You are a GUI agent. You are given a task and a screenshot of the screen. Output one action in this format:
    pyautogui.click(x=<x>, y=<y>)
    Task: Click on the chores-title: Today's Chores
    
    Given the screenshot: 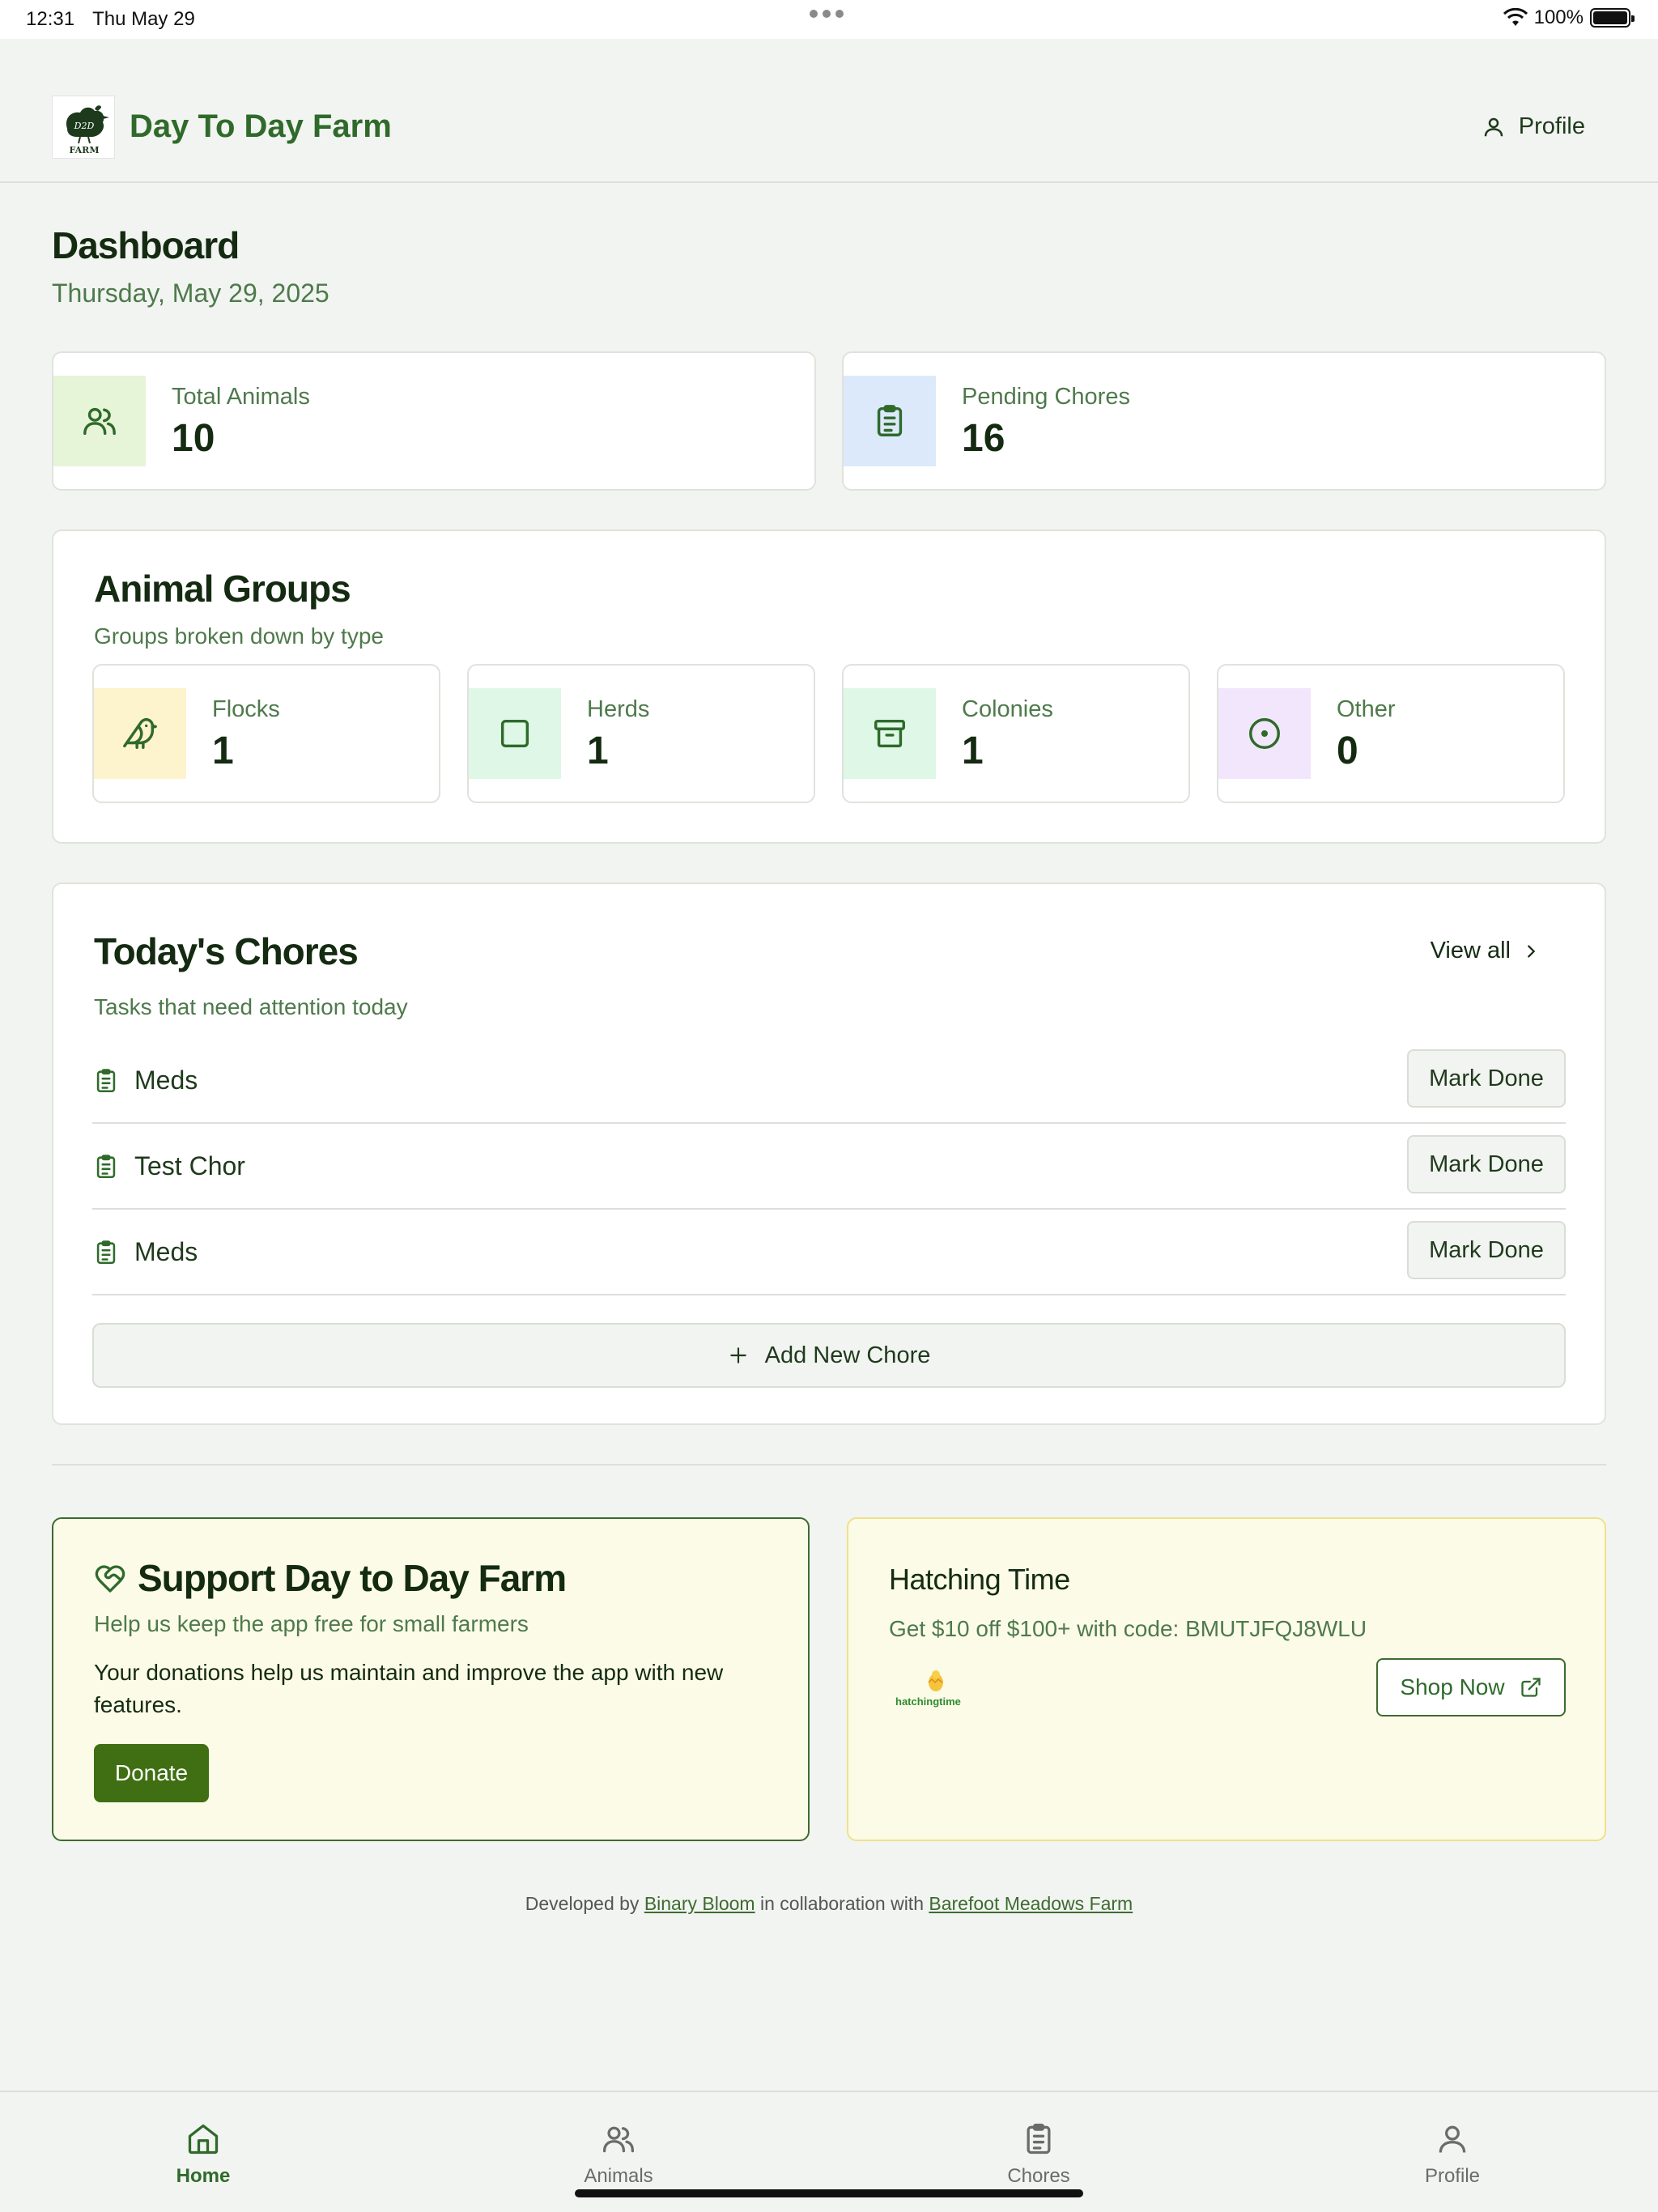 What is the action you would take?
    pyautogui.click(x=226, y=951)
    